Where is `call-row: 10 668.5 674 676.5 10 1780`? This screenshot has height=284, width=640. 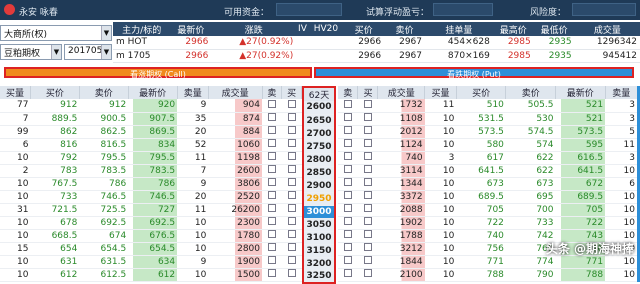 call-row: 10 668.5 674 676.5 10 1780 is located at coordinates (151, 236).